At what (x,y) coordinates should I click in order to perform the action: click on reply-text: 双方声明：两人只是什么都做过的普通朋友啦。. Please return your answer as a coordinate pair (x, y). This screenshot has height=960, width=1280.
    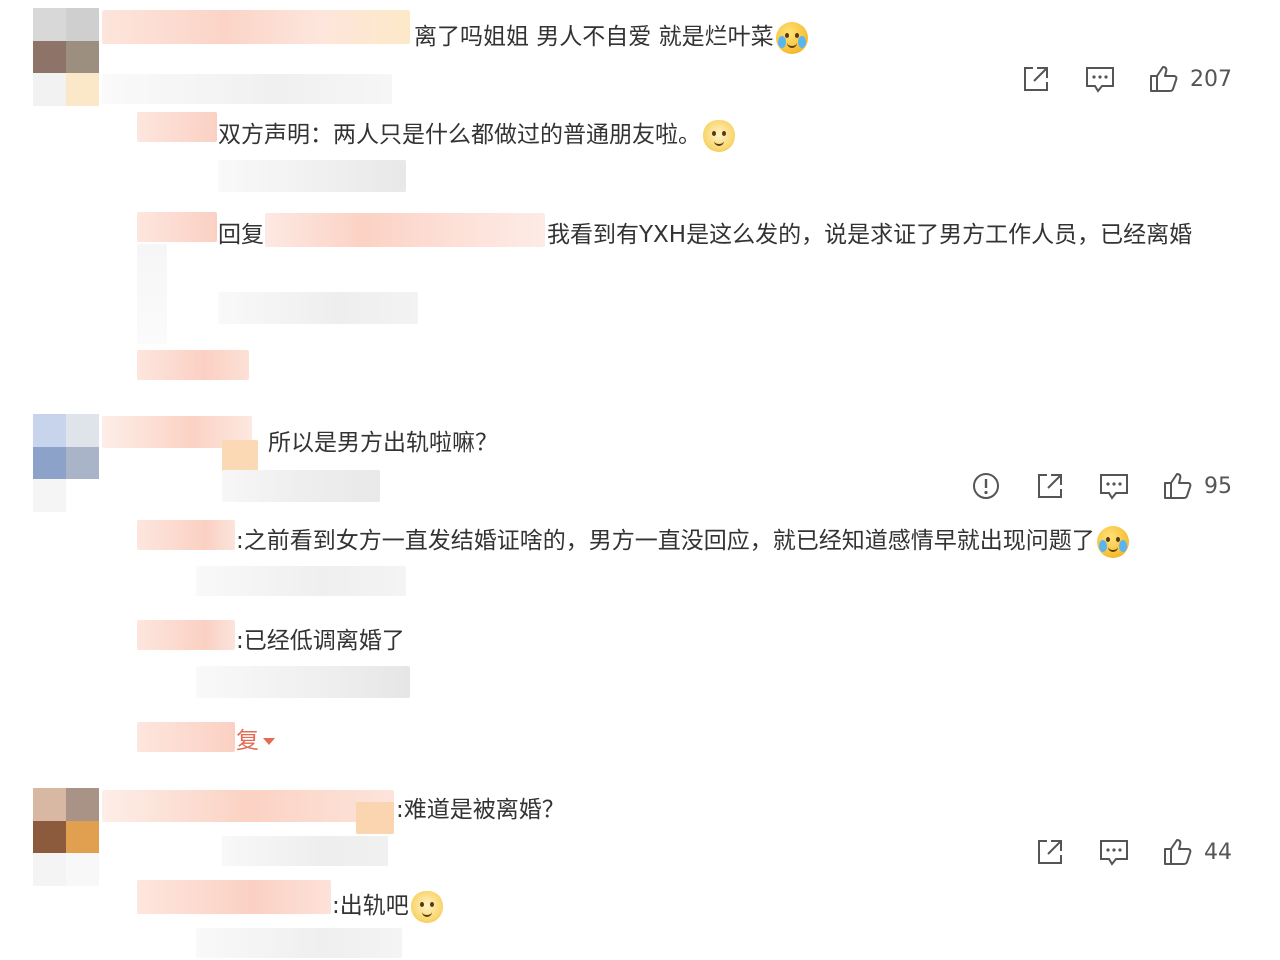
    Looking at the image, I should click on (476, 135).